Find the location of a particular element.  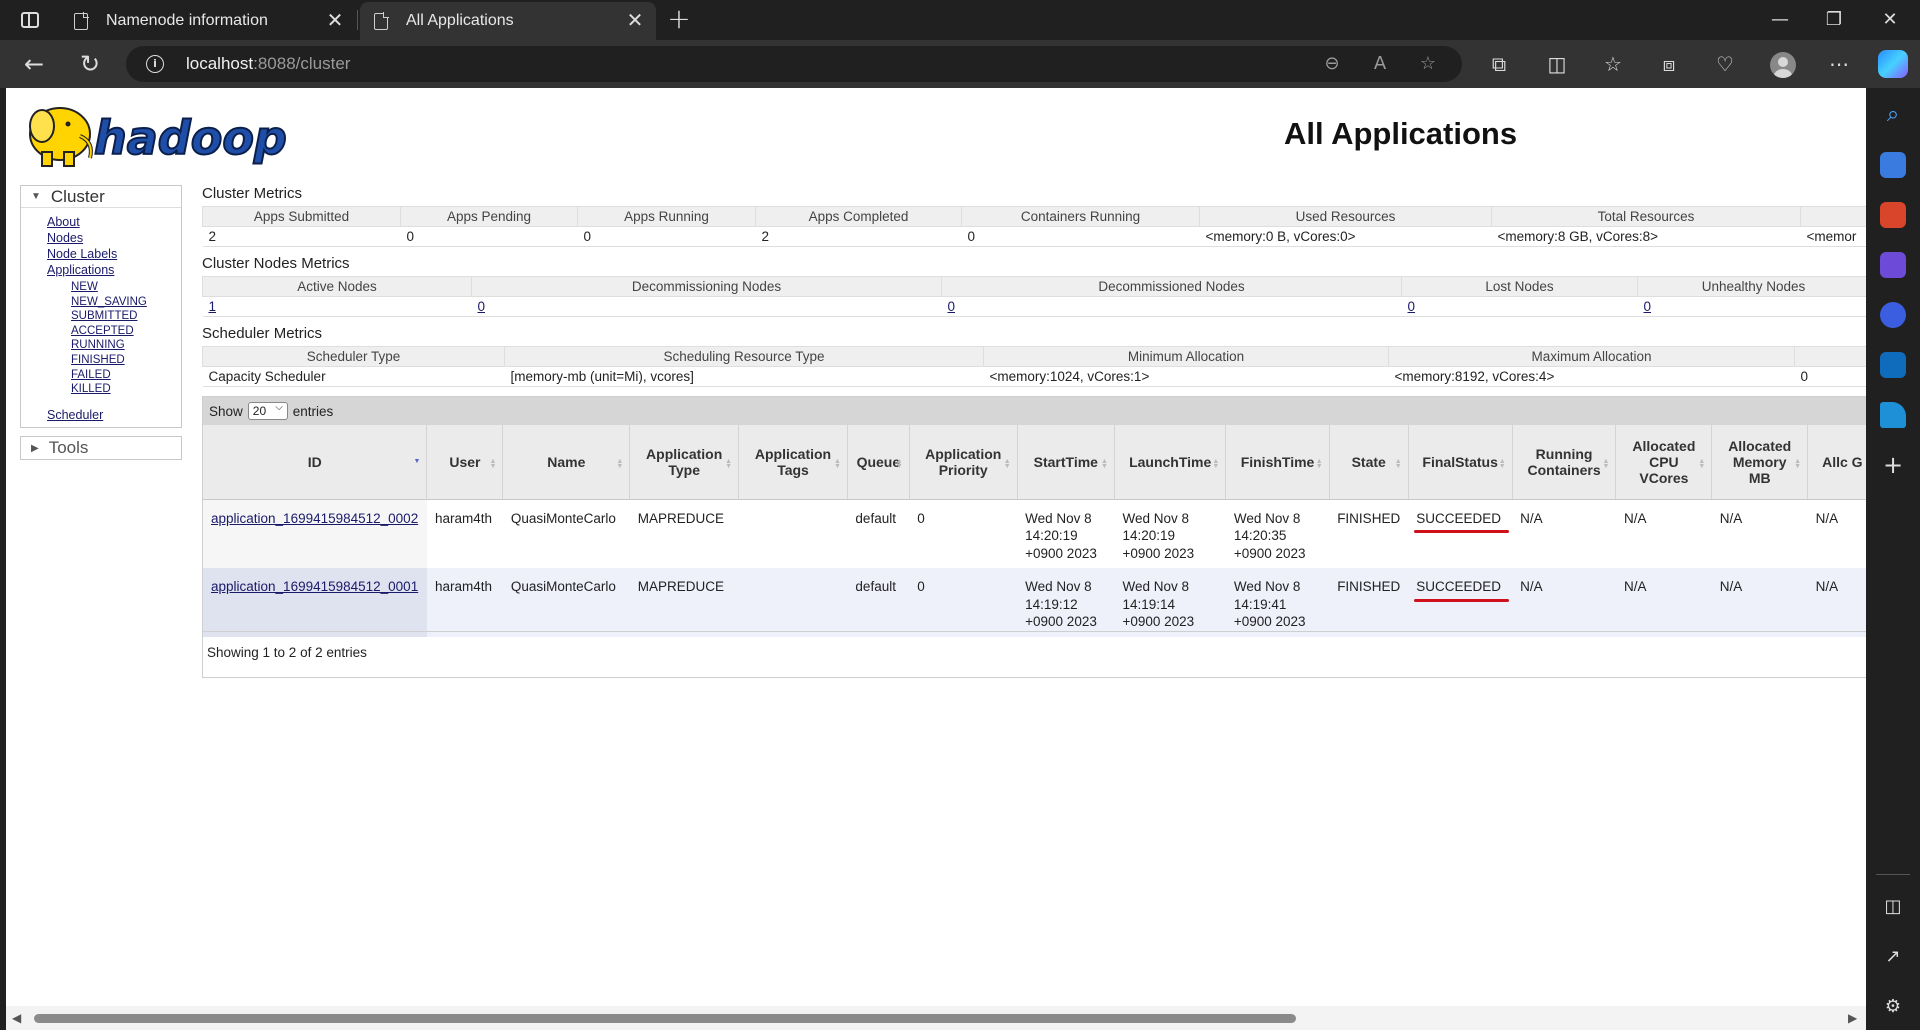

new-tab-button: + is located at coordinates (679, 19).